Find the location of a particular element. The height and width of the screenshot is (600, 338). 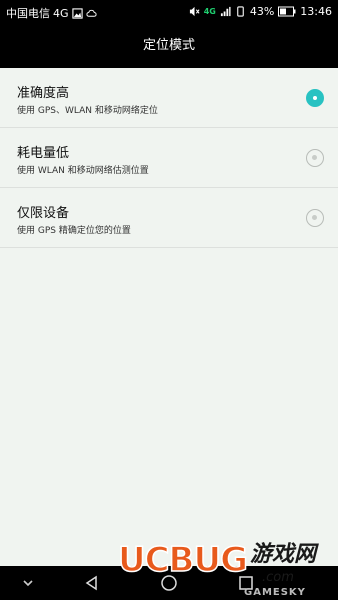

page-title: 定位模式 is located at coordinates (169, 46).